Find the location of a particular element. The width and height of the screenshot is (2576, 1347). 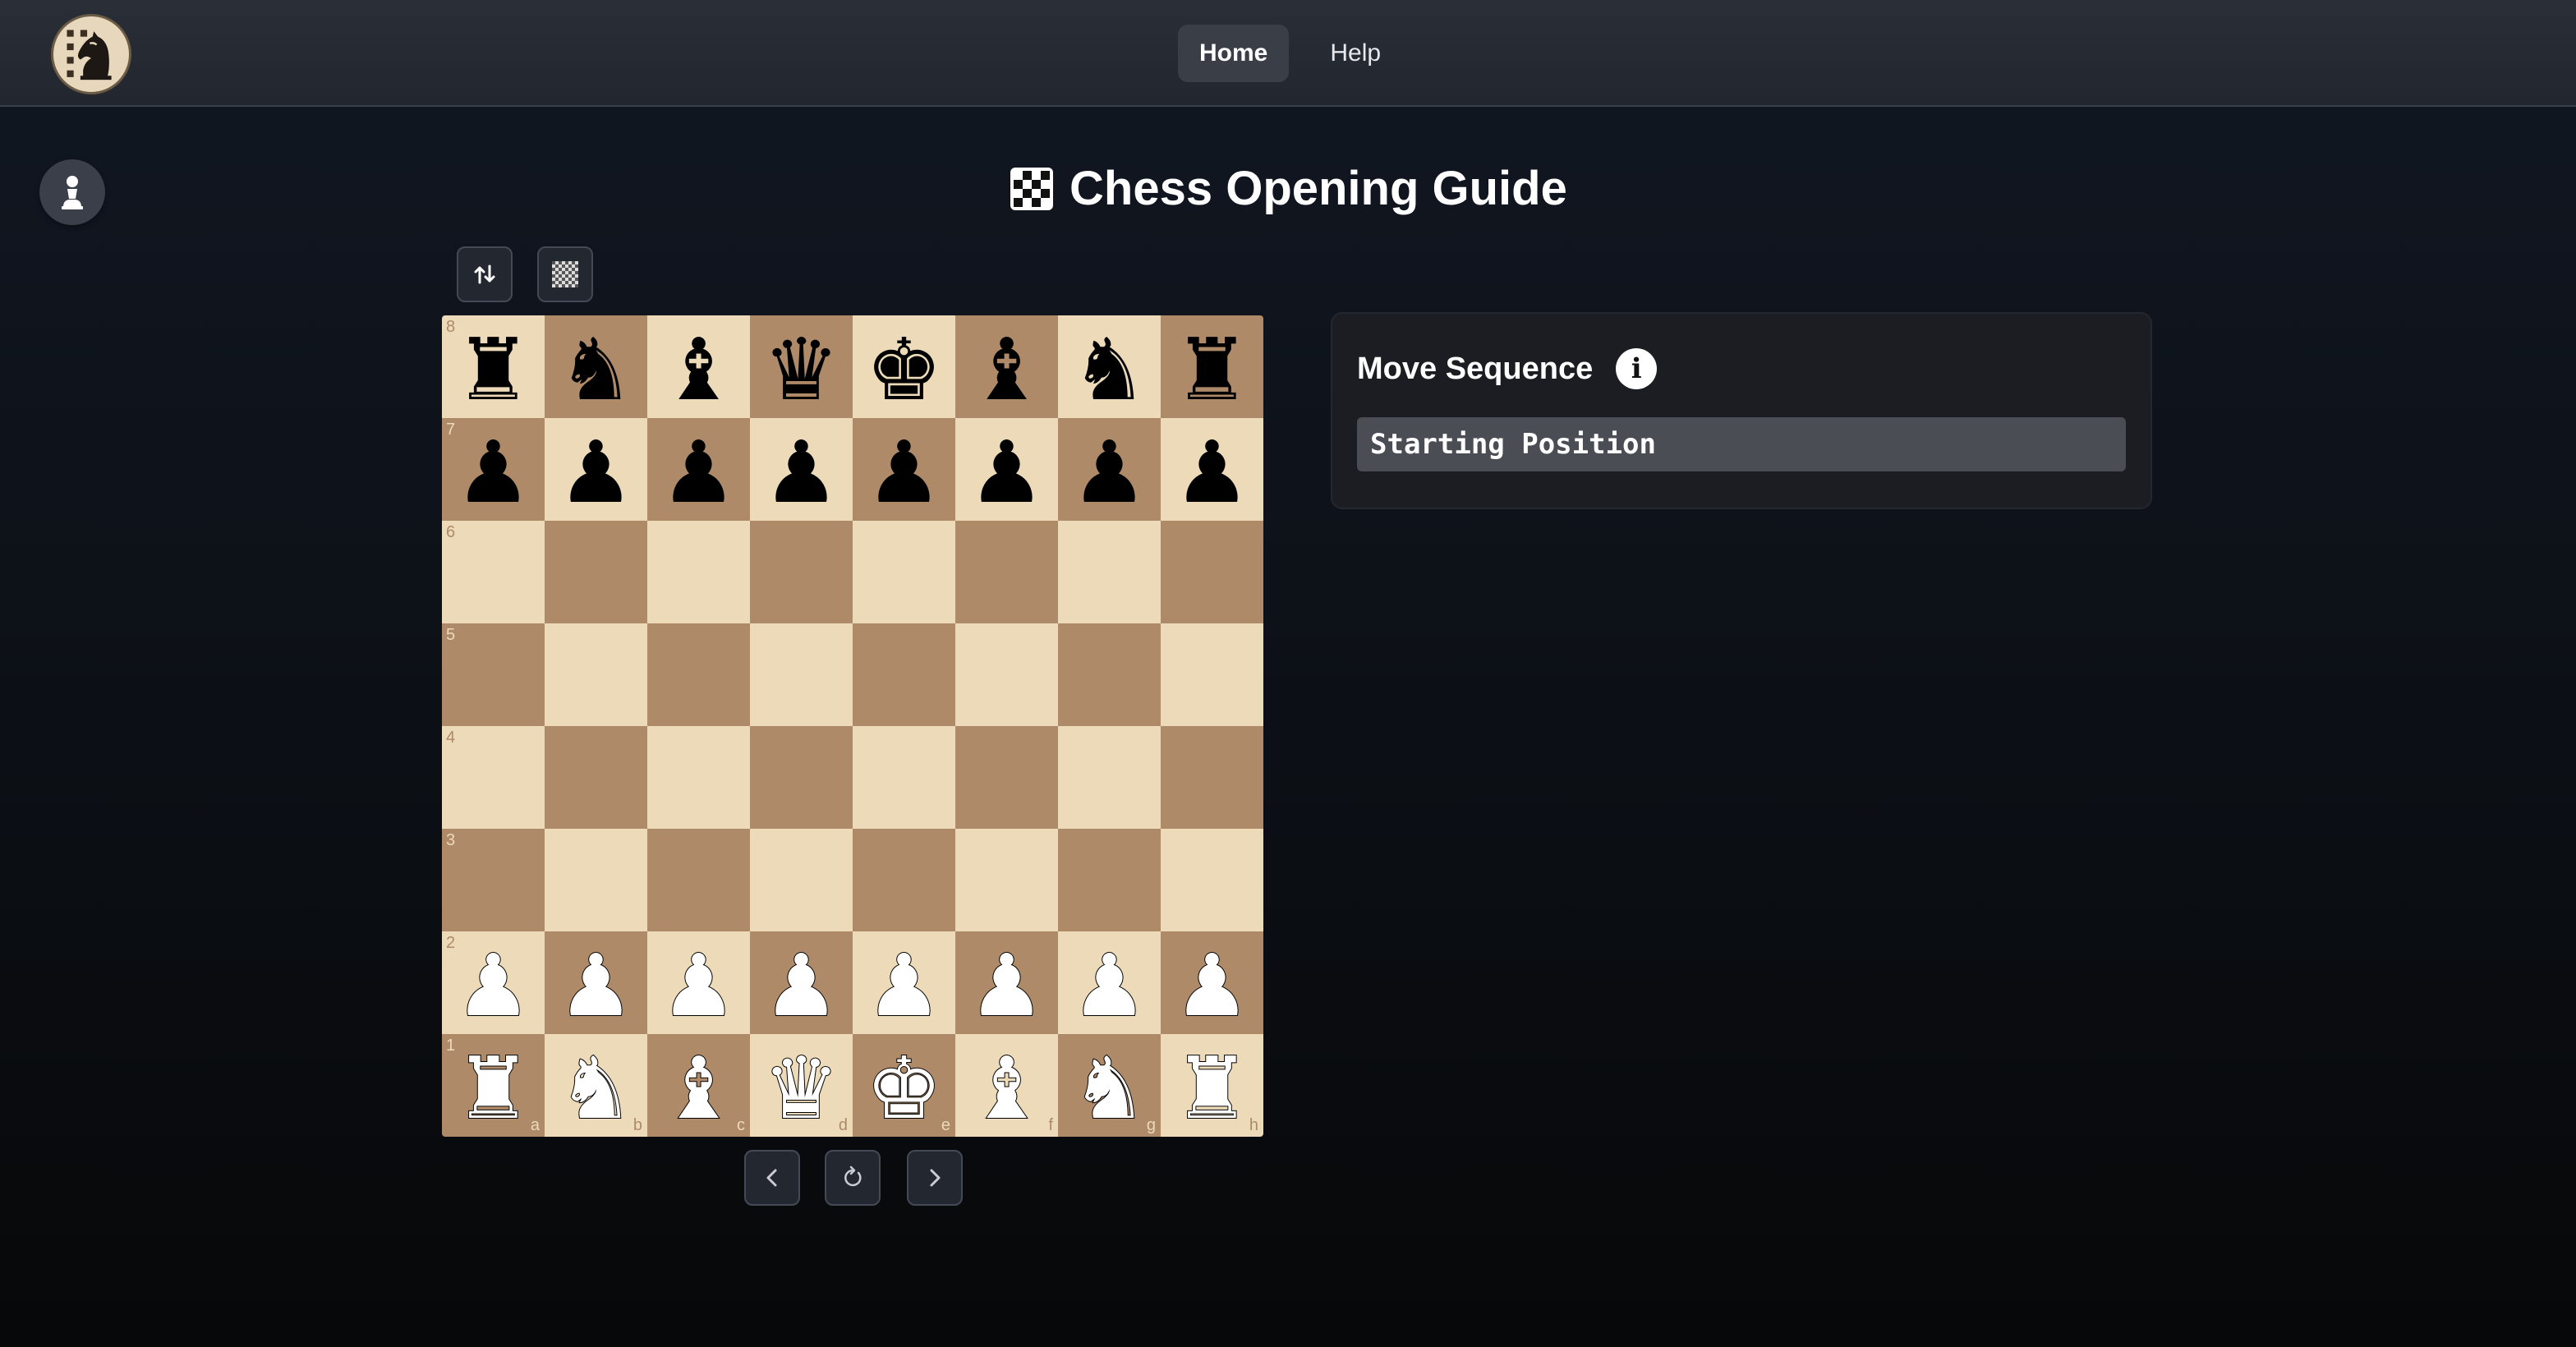

square-g5 is located at coordinates (1109, 674).